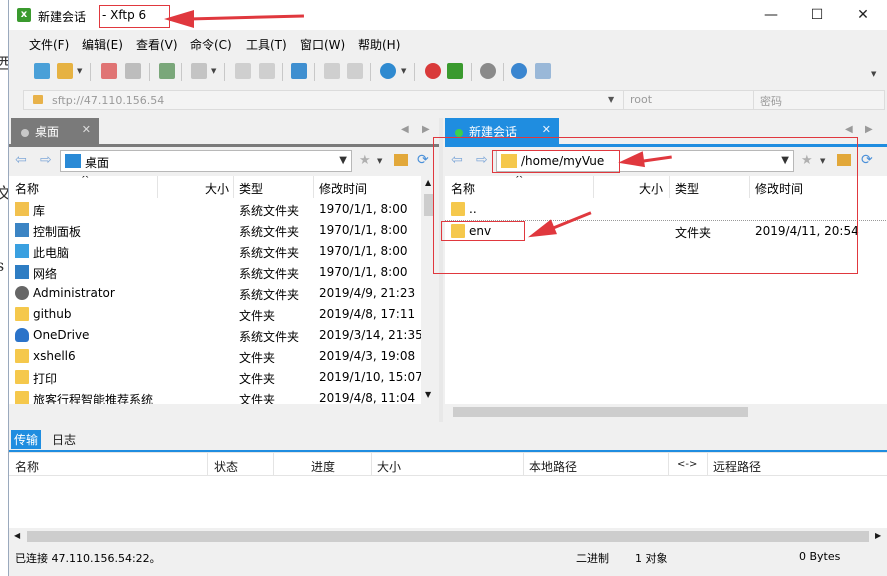 This screenshot has height=576, width=887. What do you see at coordinates (455, 71) in the screenshot?
I see `xftp-icon` at bounding box center [455, 71].